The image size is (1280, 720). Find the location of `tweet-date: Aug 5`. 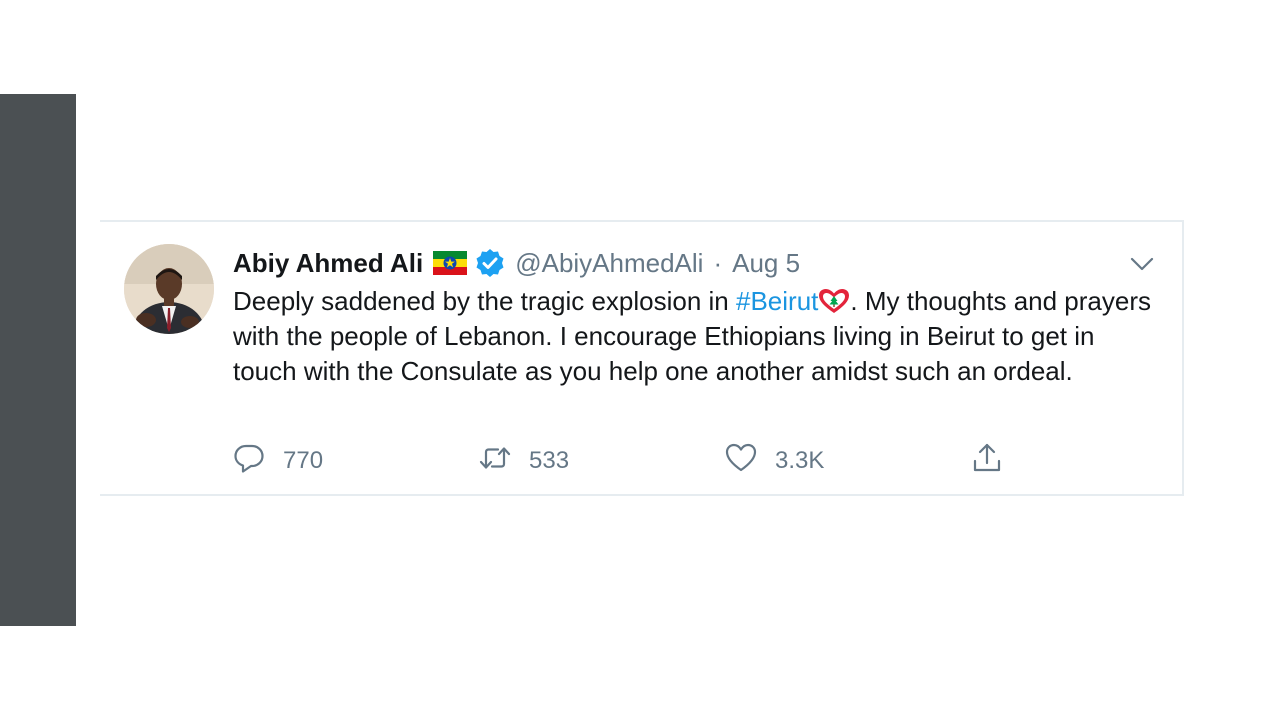

tweet-date: Aug 5 is located at coordinates (766, 263).